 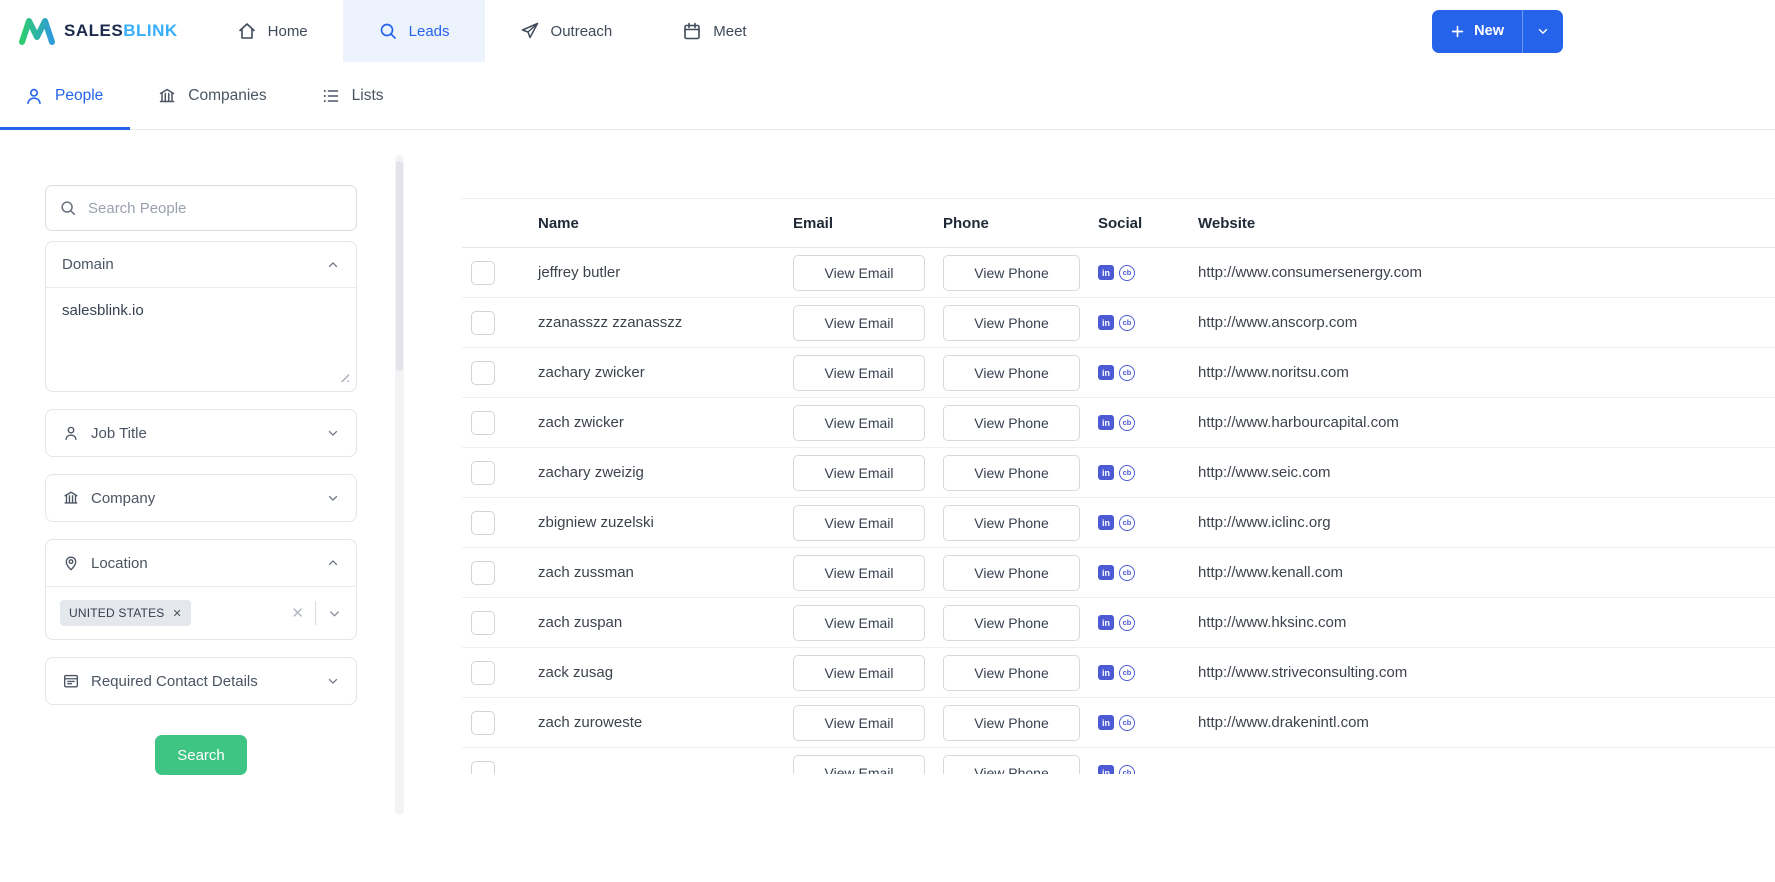 What do you see at coordinates (201, 498) in the screenshot?
I see `company-panel-header: Company` at bounding box center [201, 498].